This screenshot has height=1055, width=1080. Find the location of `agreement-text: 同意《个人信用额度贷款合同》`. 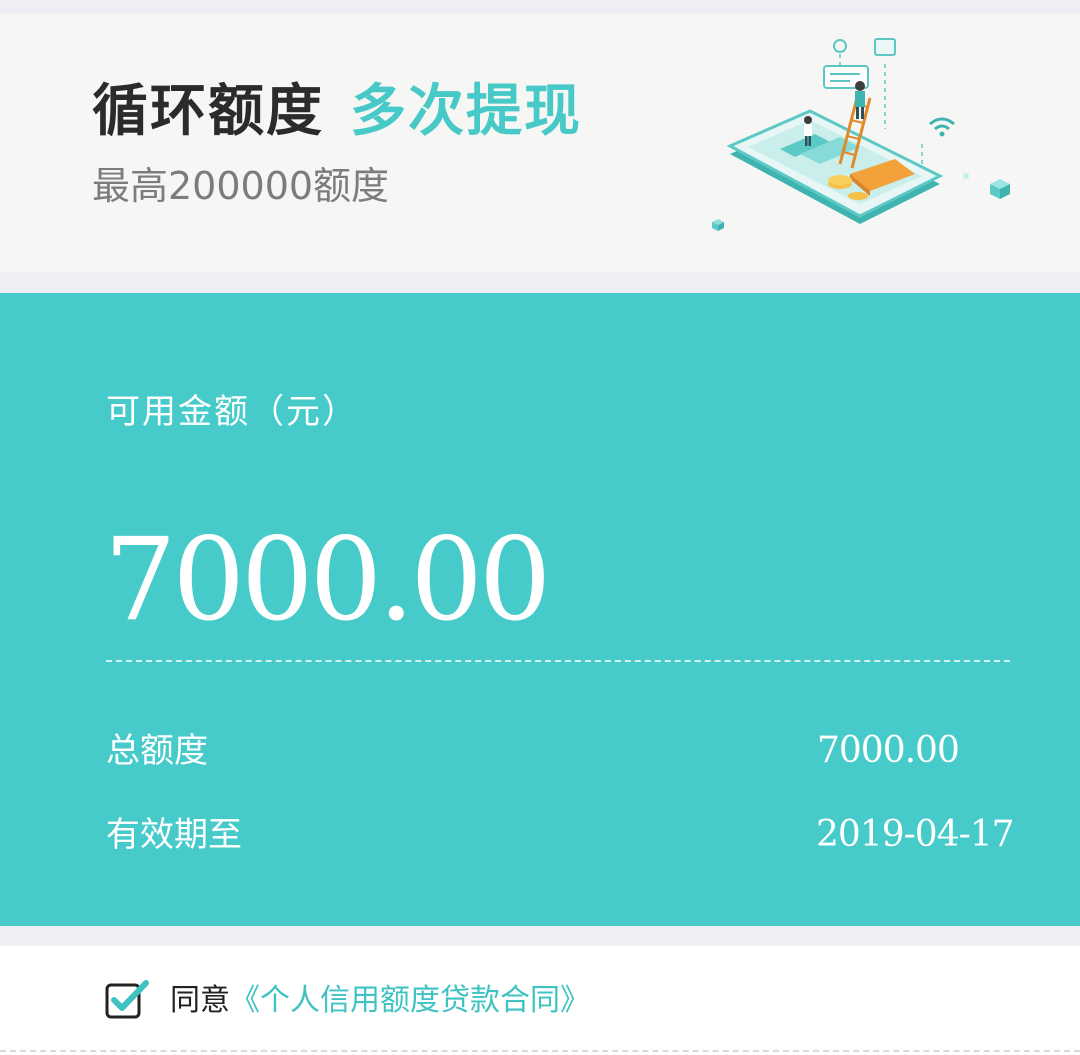

agreement-text: 同意《个人信用额度贷款合同》 is located at coordinates (380, 1001).